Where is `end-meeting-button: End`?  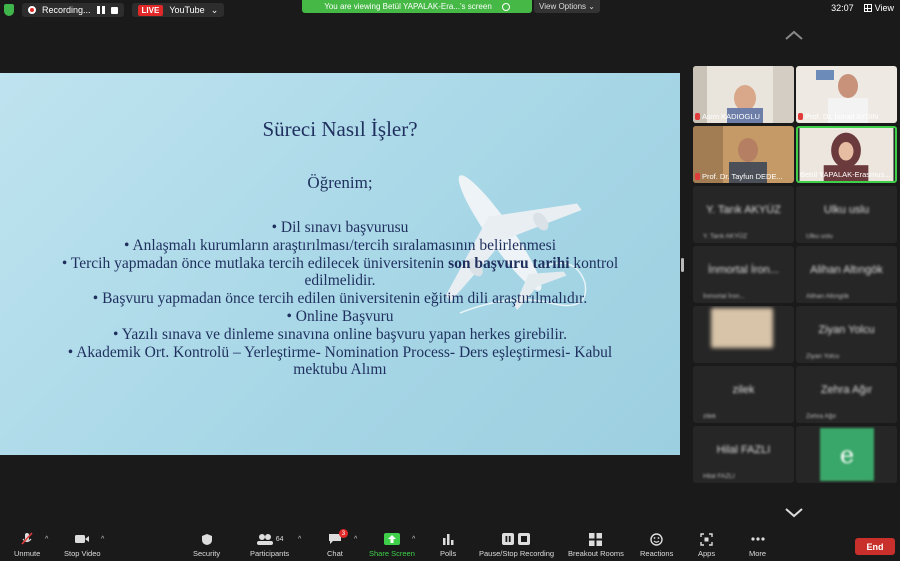
end-meeting-button: End is located at coordinates (875, 546).